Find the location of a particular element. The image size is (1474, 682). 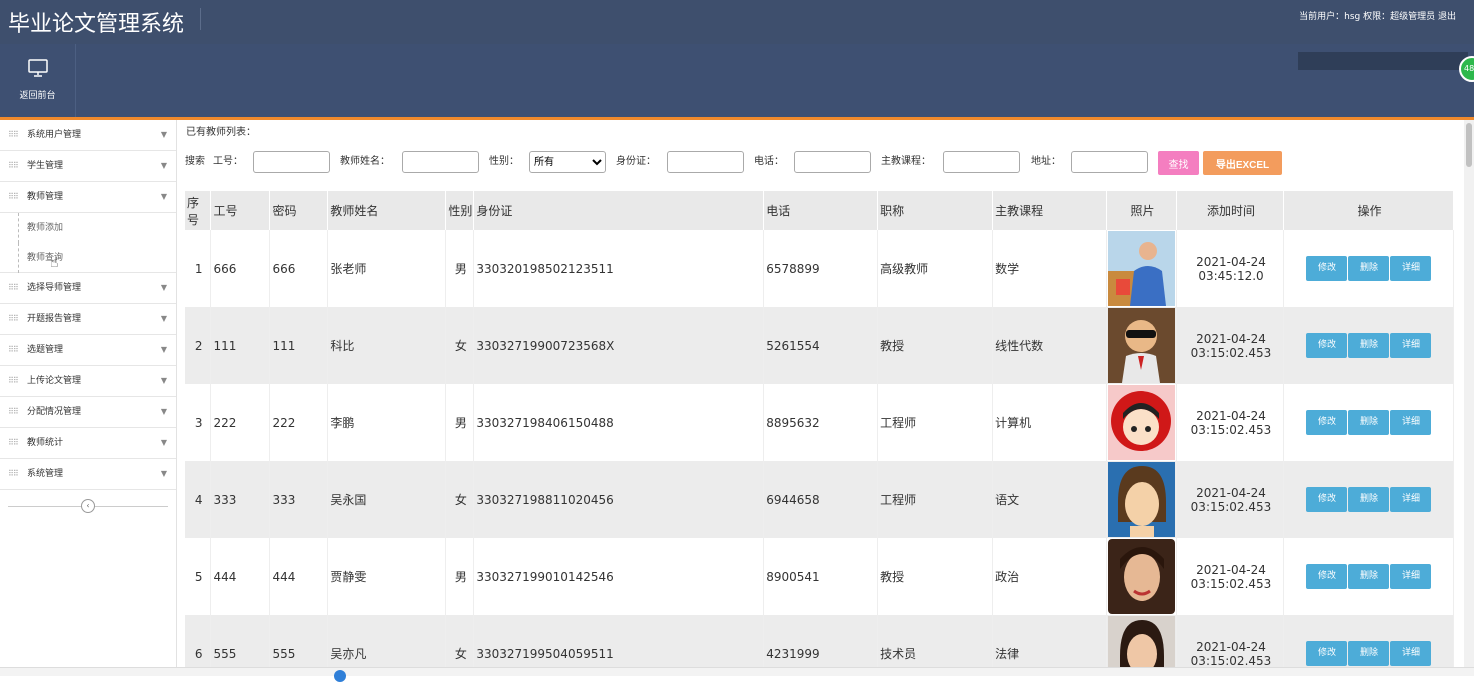

scrollbar-thumb is located at coordinates (1469, 145).